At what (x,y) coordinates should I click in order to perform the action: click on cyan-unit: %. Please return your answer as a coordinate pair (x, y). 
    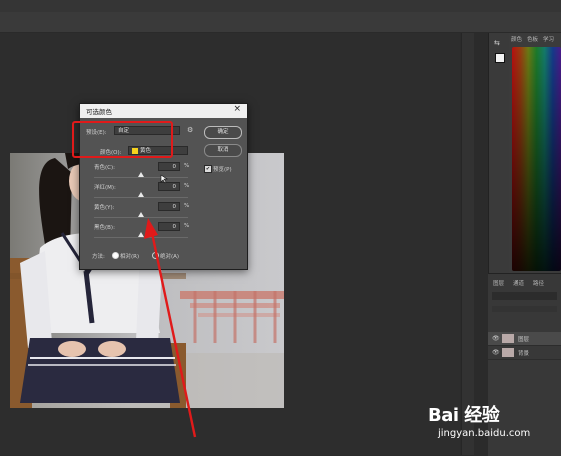
    Looking at the image, I should click on (187, 166).